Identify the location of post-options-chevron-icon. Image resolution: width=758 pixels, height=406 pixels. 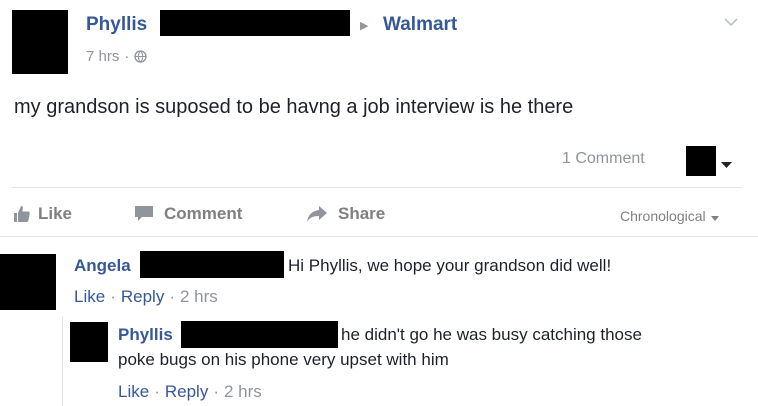
(731, 20).